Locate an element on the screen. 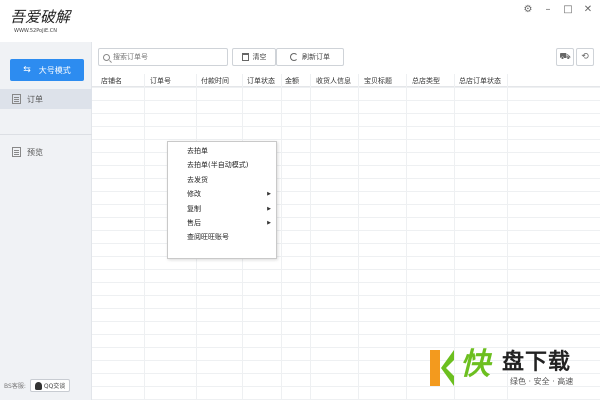 Image resolution: width=600 pixels, height=400 pixels. history-button: ⟲ is located at coordinates (585, 57).